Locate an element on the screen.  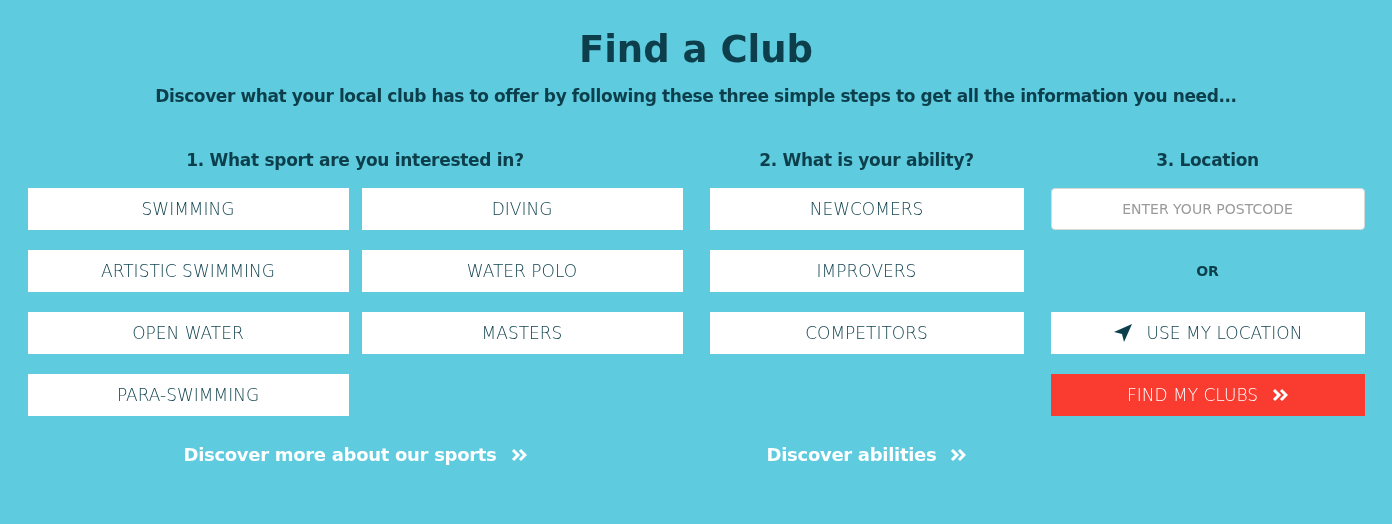
sport-option: SWIMMING is located at coordinates (188, 209).